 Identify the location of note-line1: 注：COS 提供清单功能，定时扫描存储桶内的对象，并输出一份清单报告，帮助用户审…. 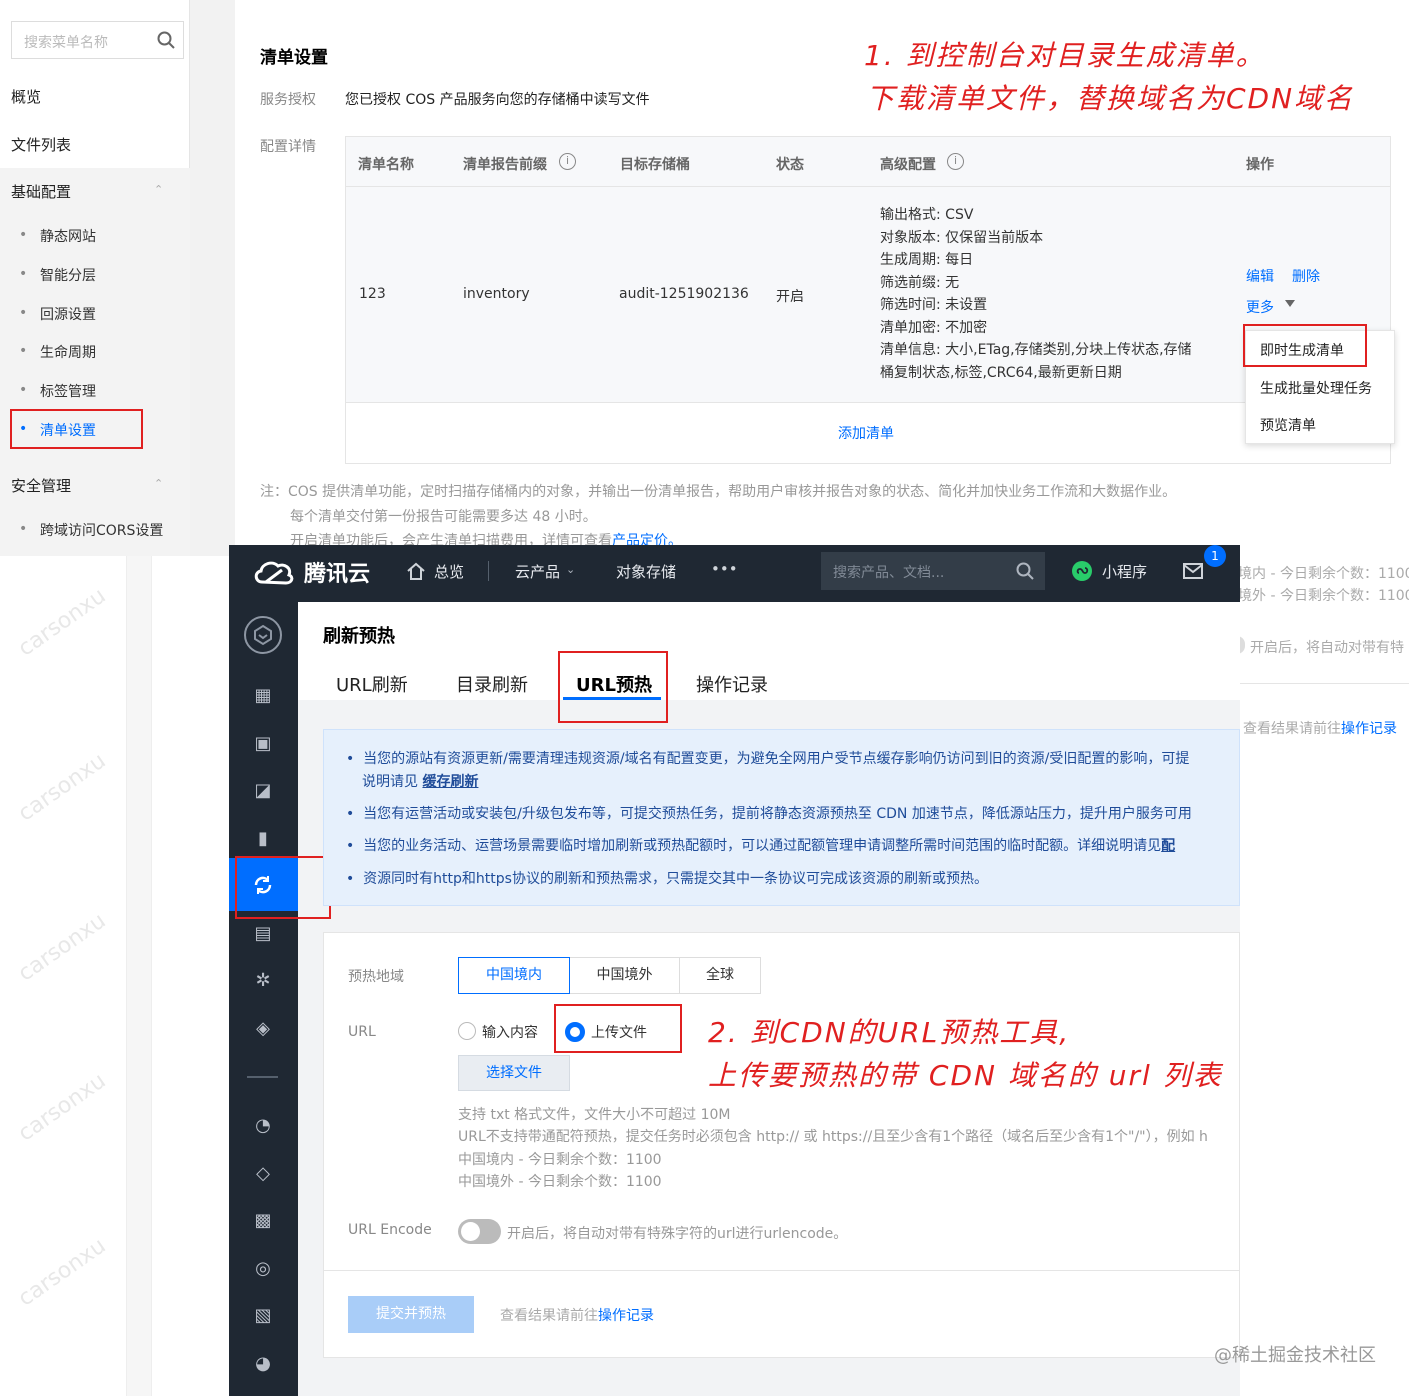
(718, 492).